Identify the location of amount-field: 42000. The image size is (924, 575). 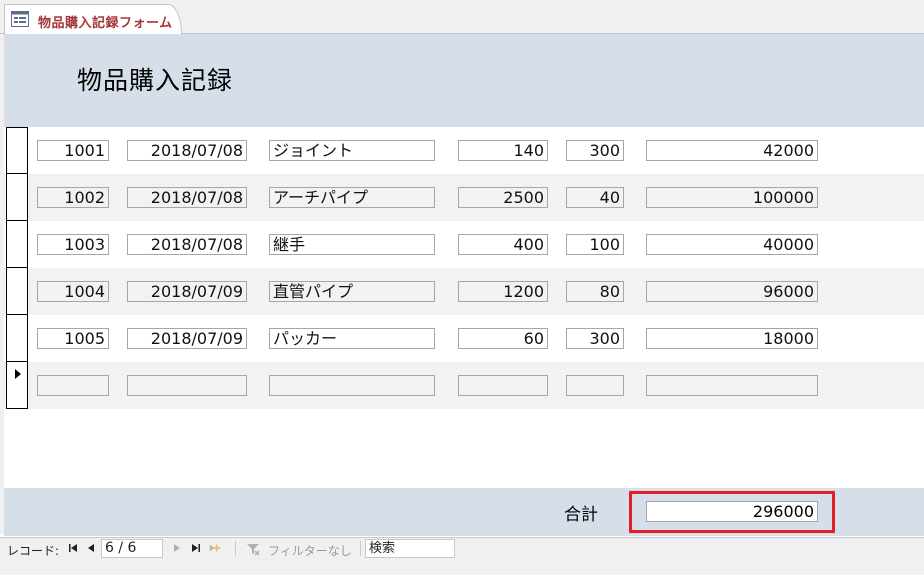
(732, 150).